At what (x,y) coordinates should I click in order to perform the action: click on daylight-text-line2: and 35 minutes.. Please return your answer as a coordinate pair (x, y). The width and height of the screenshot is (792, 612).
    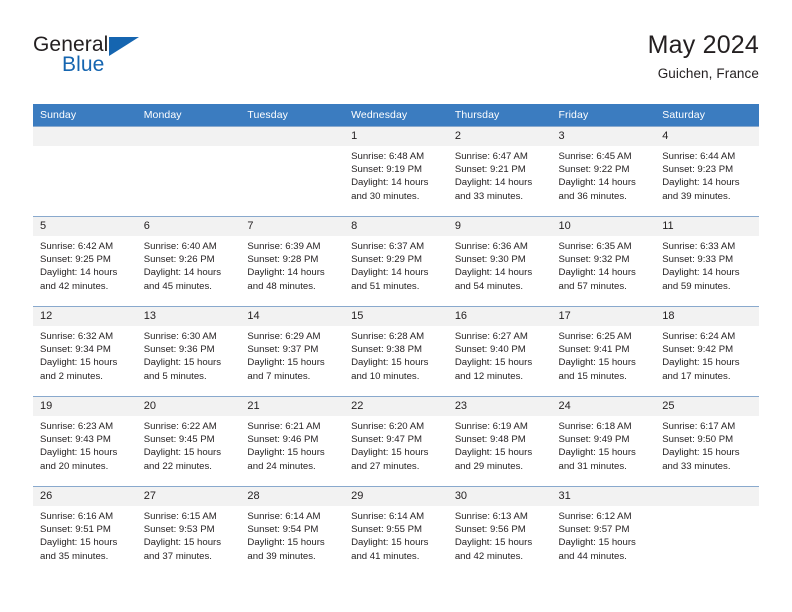
    Looking at the image, I should click on (74, 556).